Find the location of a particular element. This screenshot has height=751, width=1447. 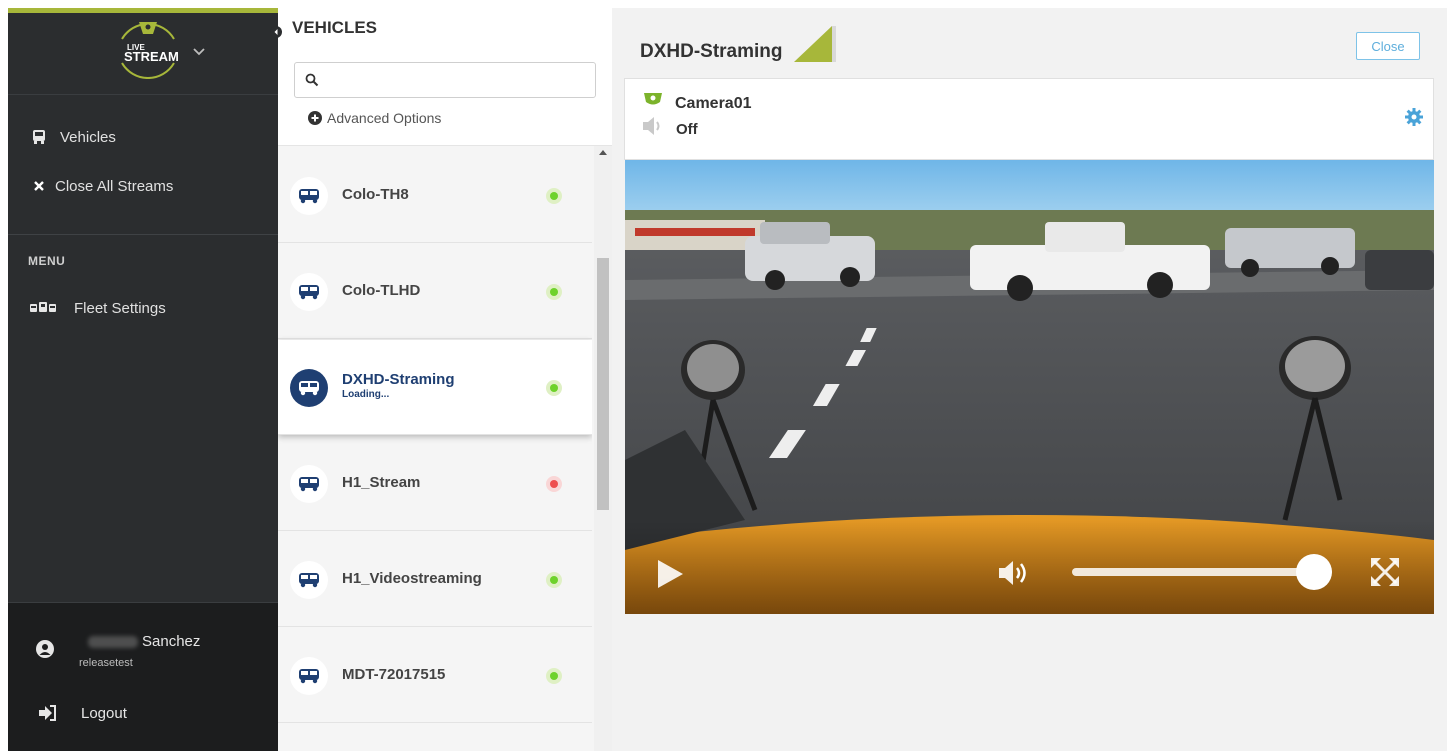

user-block: Sanchez releasetest Logout is located at coordinates (143, 676).